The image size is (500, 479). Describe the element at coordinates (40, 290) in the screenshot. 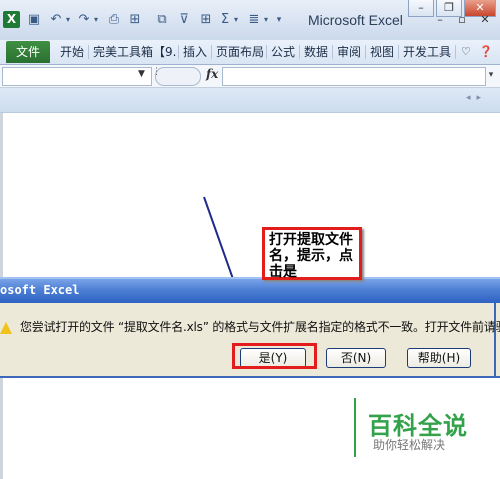

I see `dialog-title: osoft Excel` at that location.